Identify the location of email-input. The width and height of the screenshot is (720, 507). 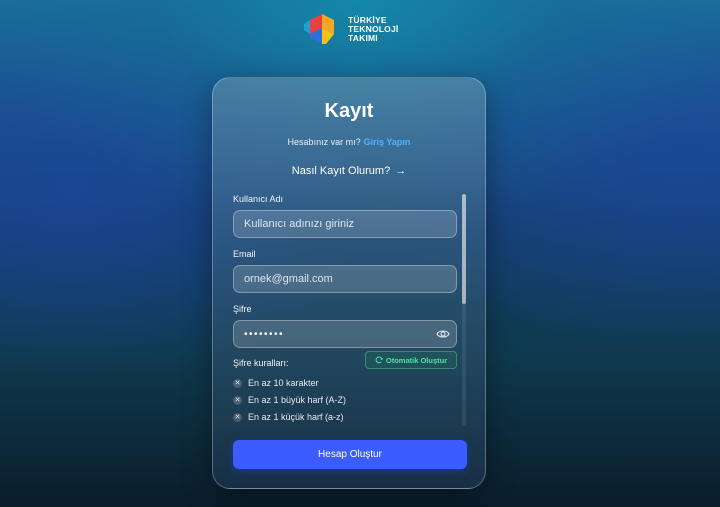
(345, 279).